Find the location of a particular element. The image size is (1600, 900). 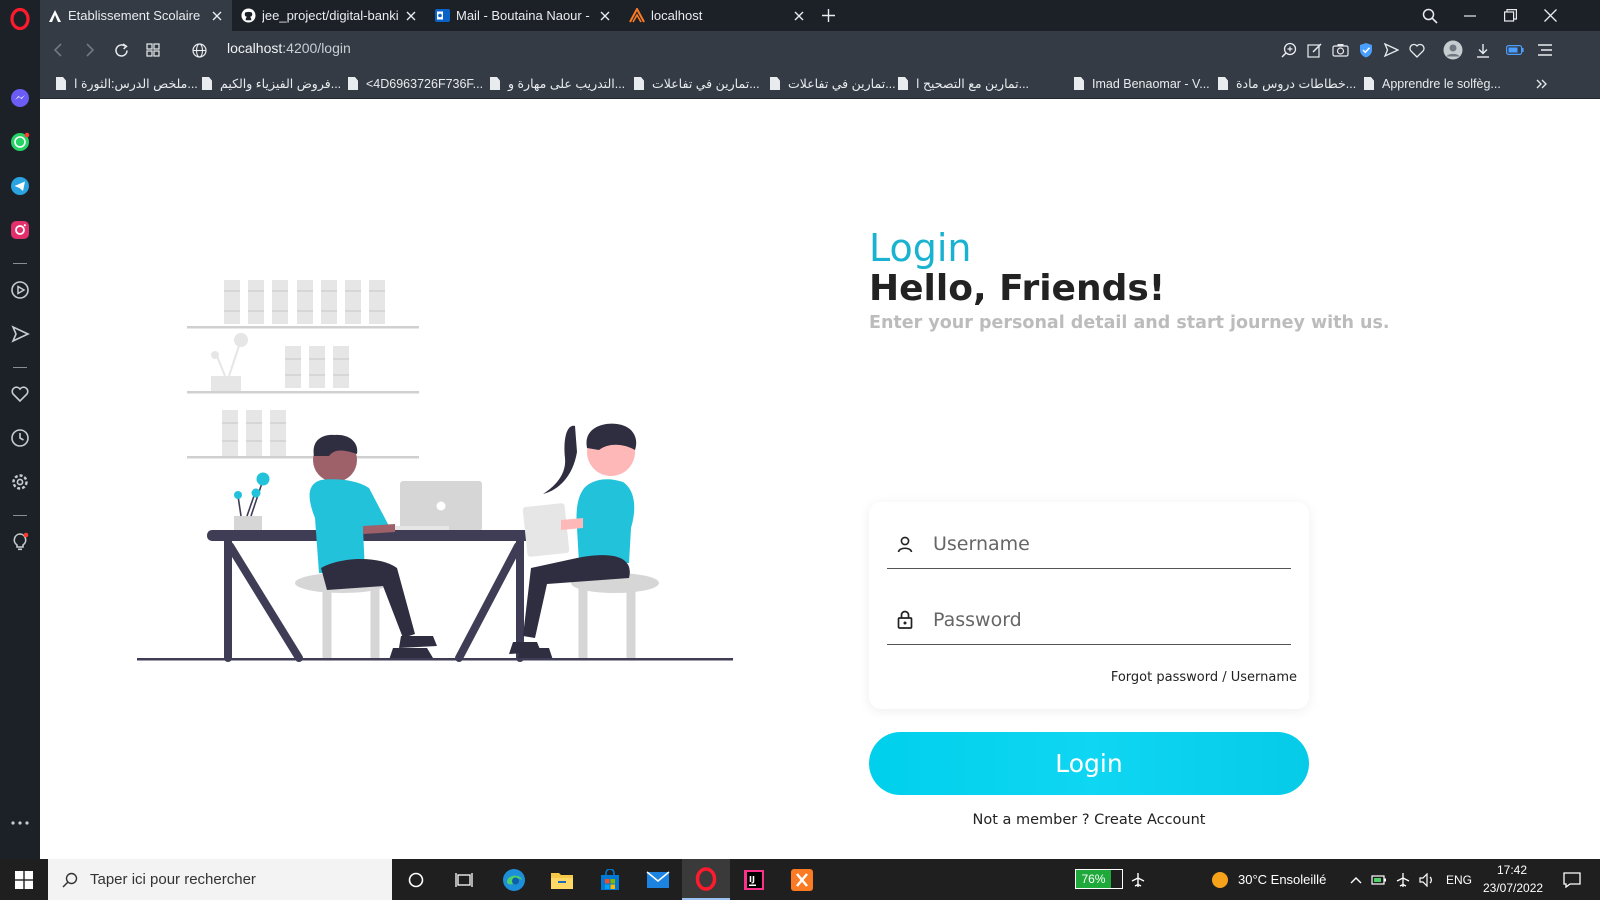

tab-localhost: localhost is located at coordinates (717, 15).